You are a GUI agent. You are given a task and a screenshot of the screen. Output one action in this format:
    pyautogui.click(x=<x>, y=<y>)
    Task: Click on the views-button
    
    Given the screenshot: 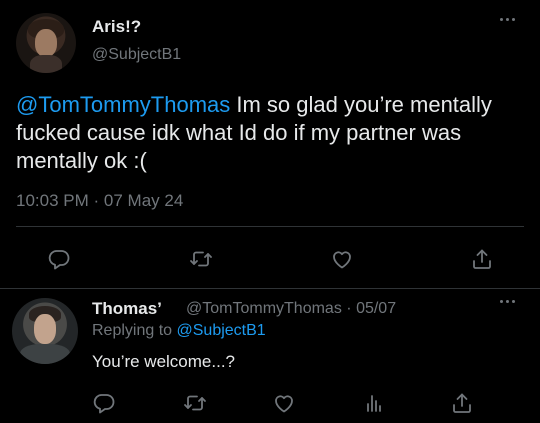 What is the action you would take?
    pyautogui.click(x=374, y=403)
    